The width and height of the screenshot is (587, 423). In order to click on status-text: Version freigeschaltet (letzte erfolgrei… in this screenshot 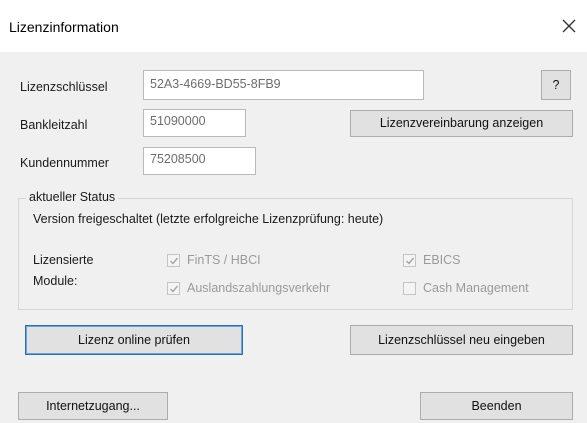, I will do `click(208, 219)`.